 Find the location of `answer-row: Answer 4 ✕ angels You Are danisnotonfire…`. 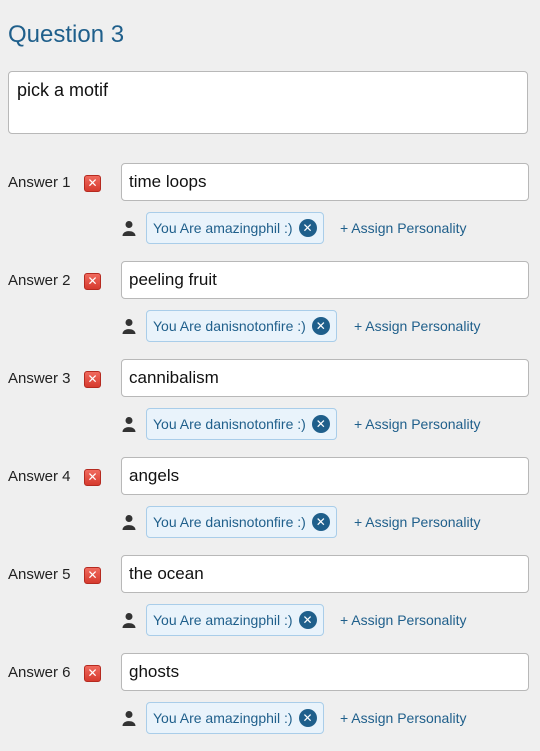

answer-row: Answer 4 ✕ angels You Are danisnotonfire… is located at coordinates (270, 506).